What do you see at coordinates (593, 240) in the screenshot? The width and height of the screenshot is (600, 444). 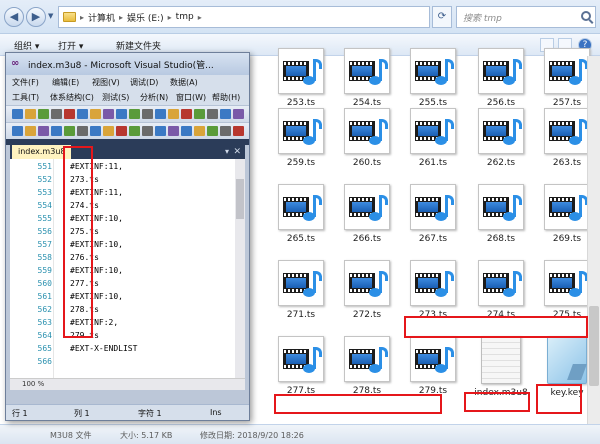 I see `file-list-scrollbar` at bounding box center [593, 240].